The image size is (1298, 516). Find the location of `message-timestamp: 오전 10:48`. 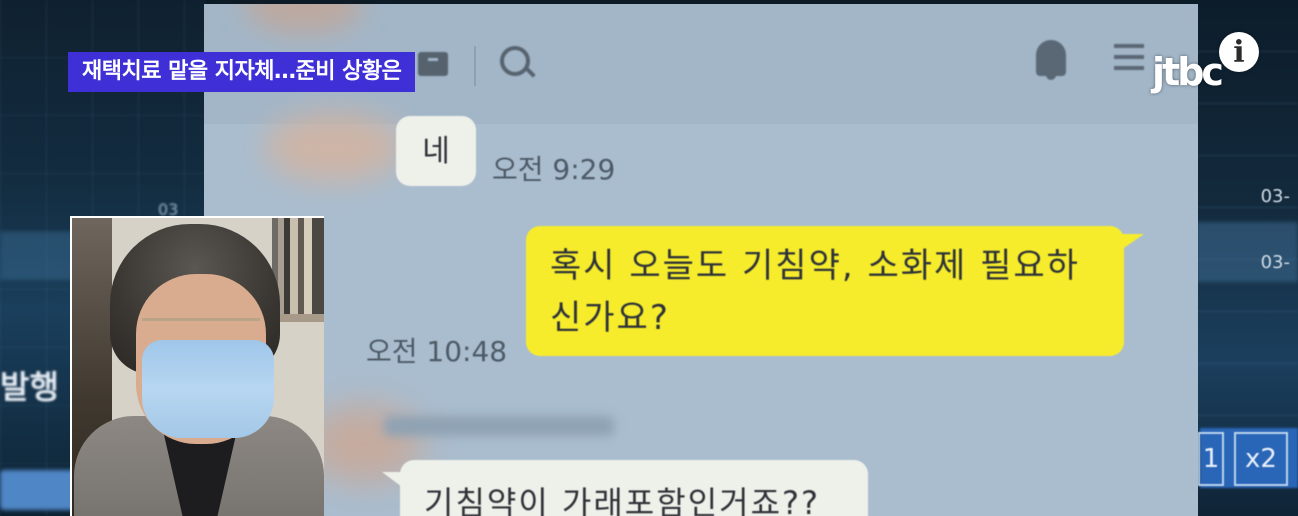

message-timestamp: 오전 10:48 is located at coordinates (437, 351).